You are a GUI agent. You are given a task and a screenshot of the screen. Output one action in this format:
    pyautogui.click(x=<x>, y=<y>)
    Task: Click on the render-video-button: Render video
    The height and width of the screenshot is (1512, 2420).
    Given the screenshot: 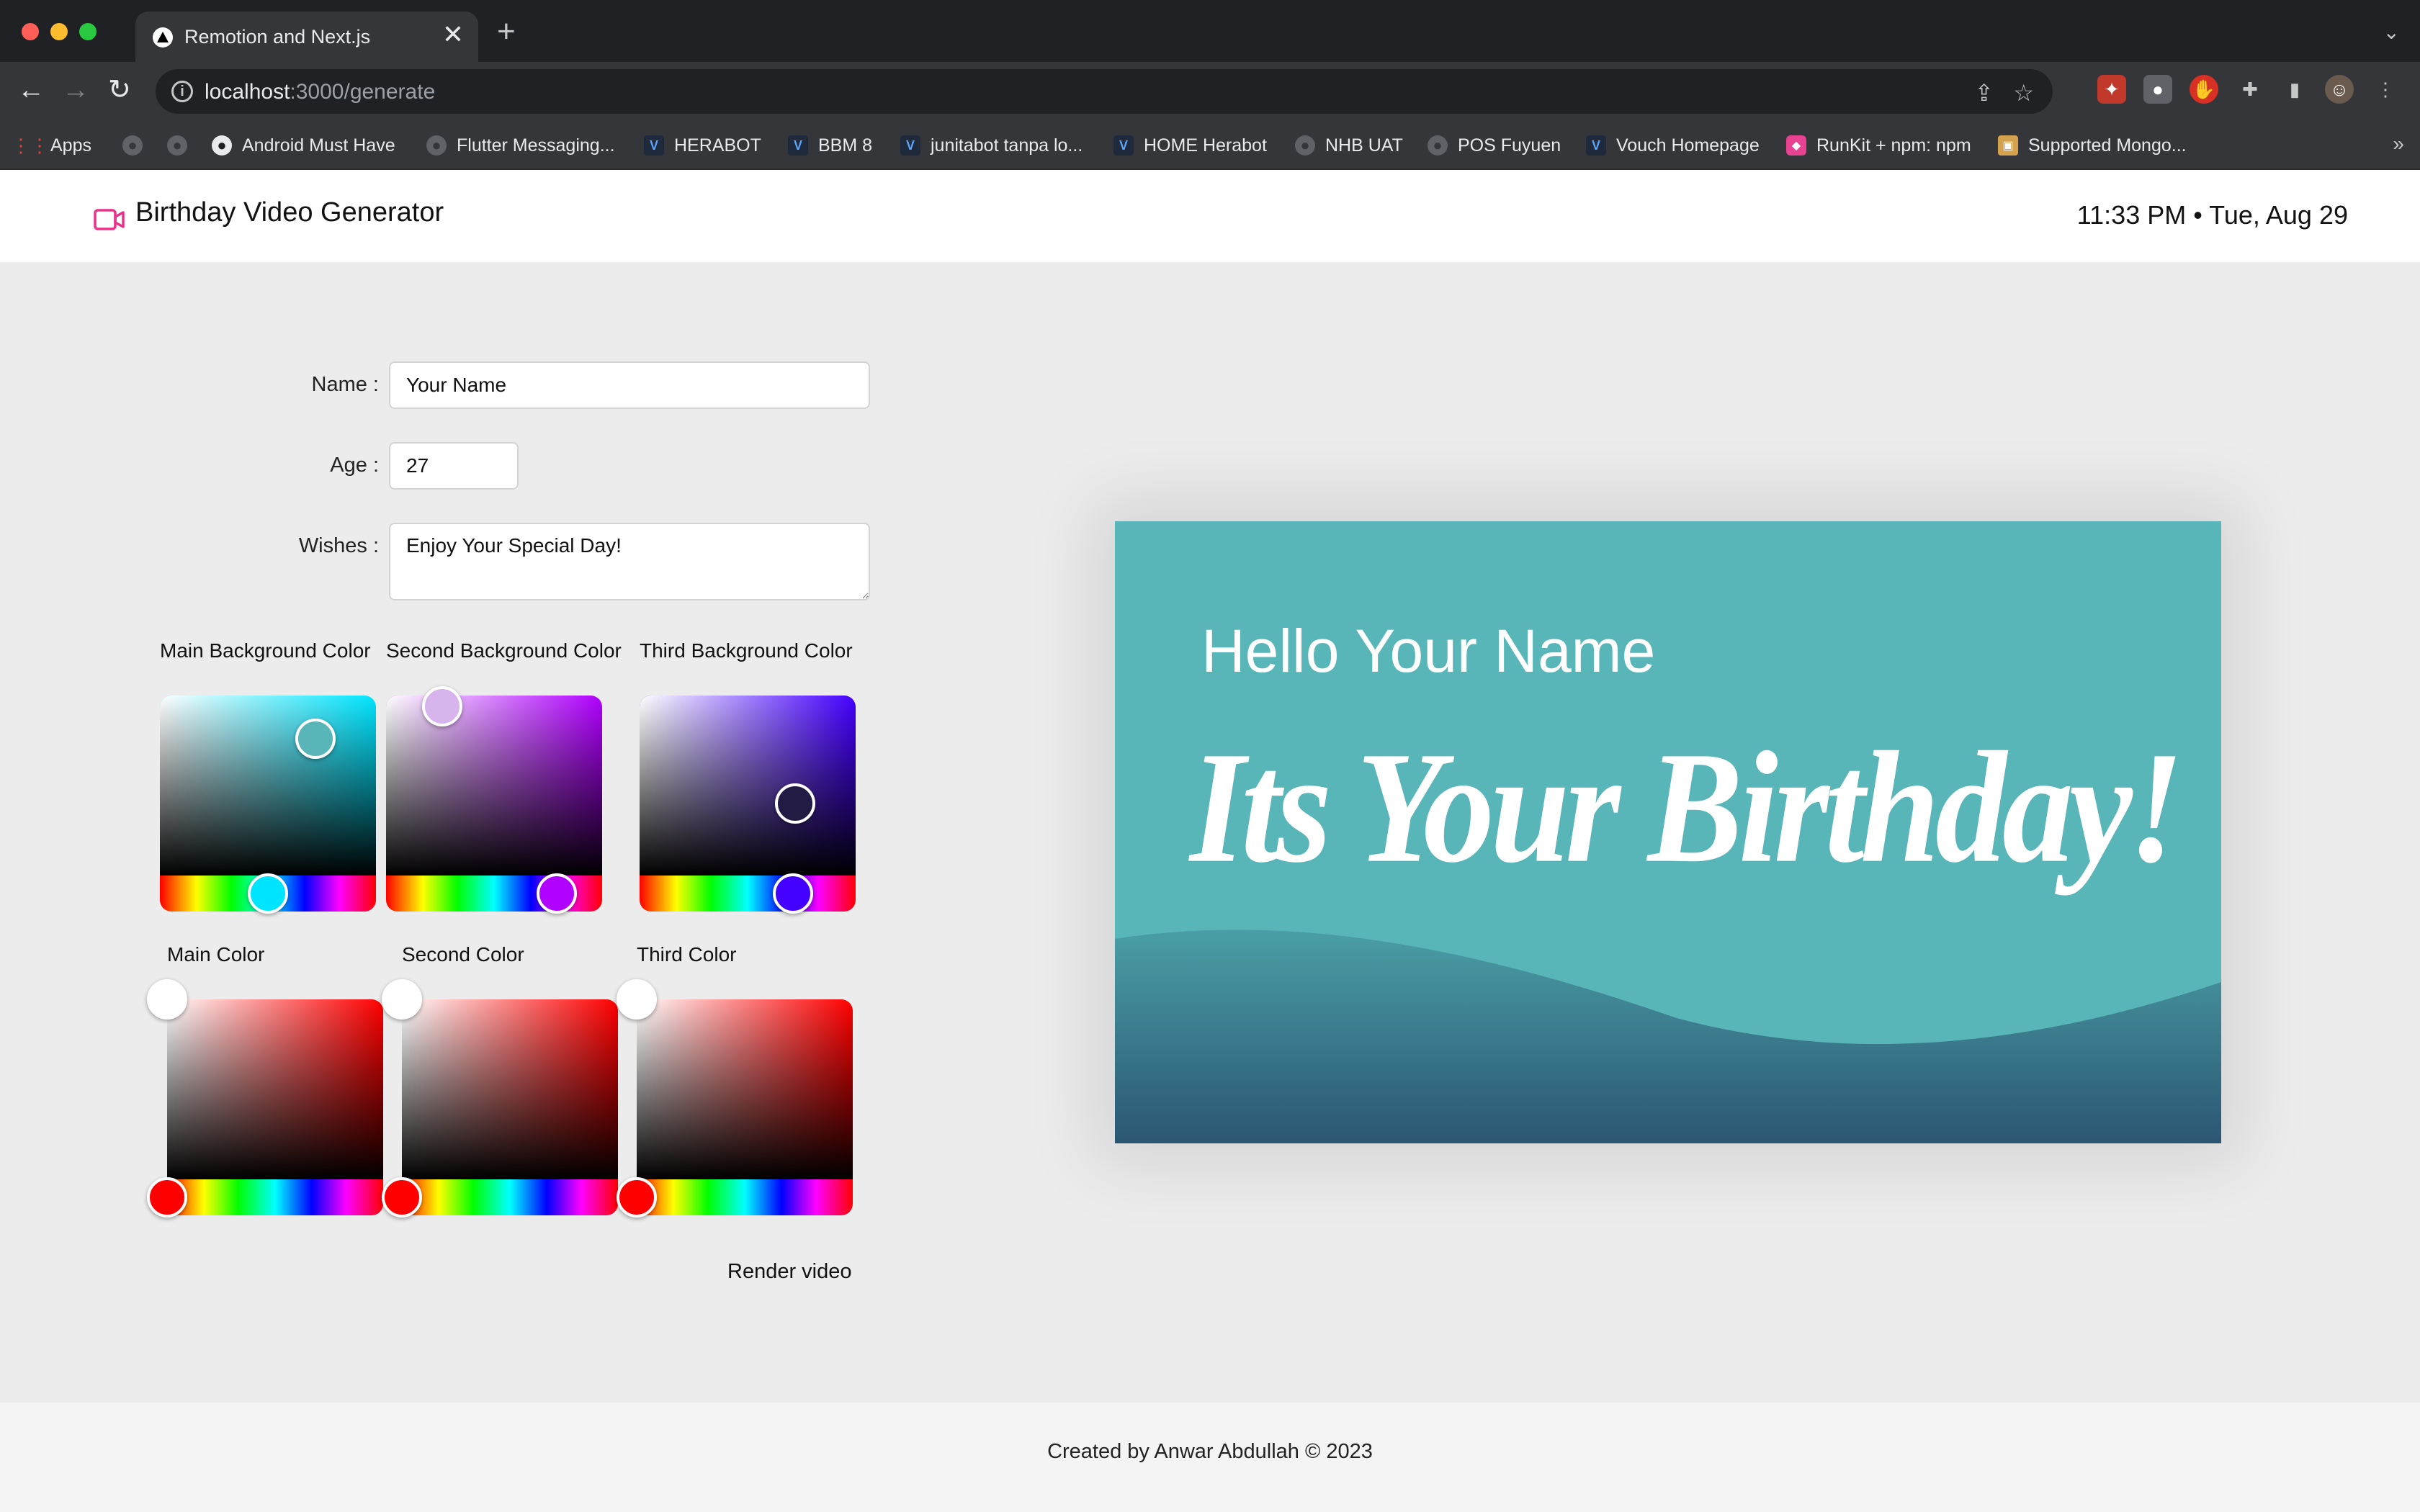 What is the action you would take?
    pyautogui.click(x=789, y=1272)
    